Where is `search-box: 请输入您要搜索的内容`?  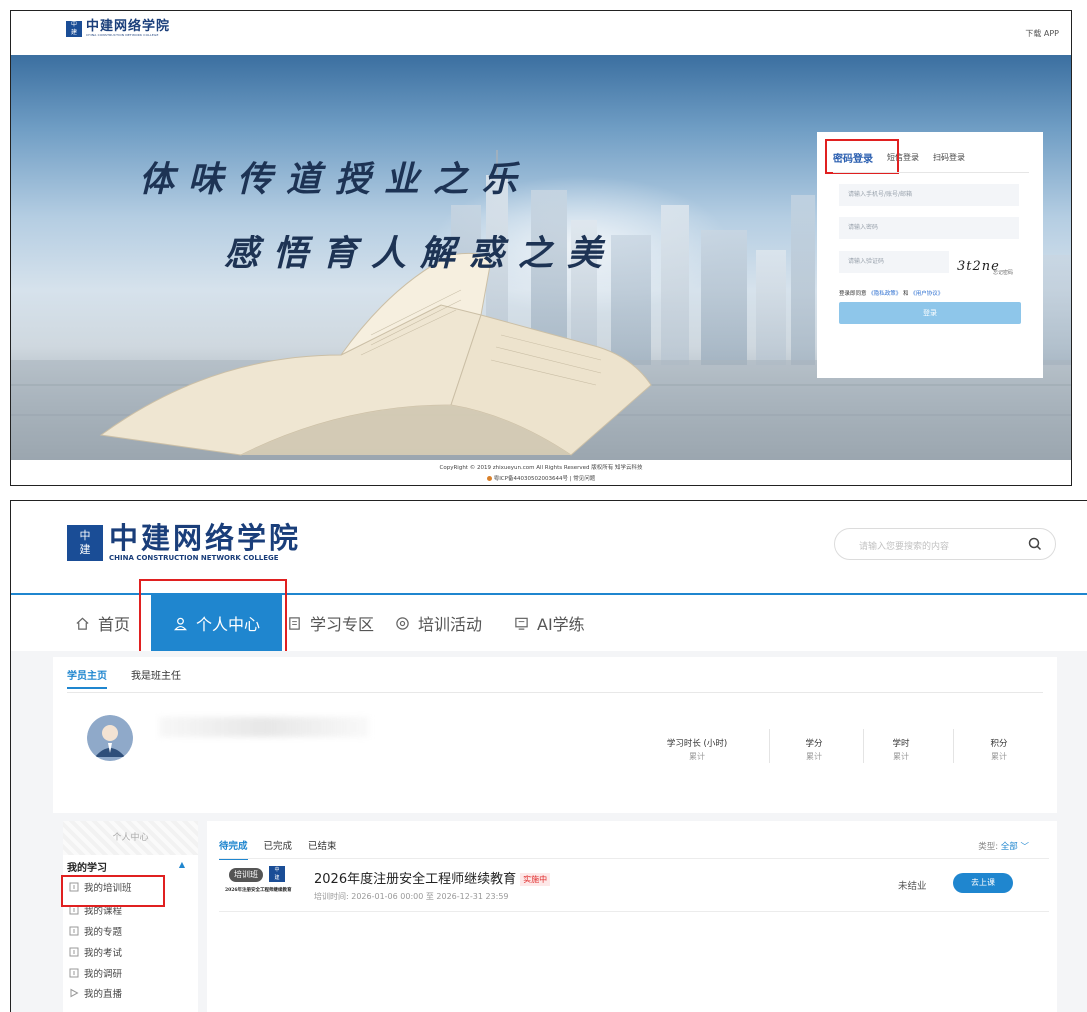
search-box: 请输入您要搜索的内容 is located at coordinates (945, 544).